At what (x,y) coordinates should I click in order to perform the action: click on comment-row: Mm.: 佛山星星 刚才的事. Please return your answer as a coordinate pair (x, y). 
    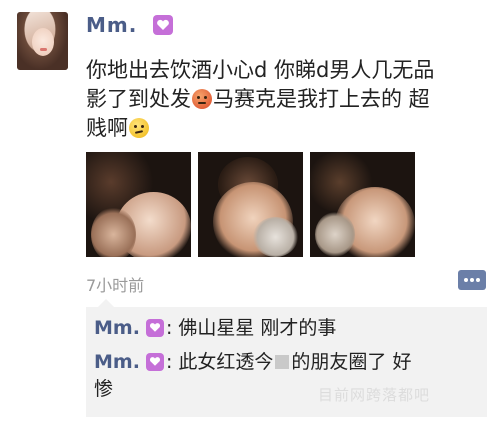
    Looking at the image, I should click on (286, 328).